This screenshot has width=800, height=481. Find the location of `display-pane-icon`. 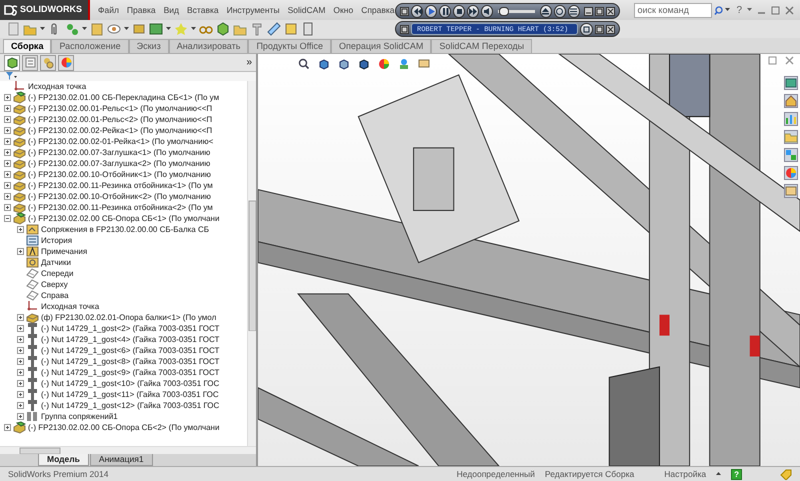

display-pane-icon is located at coordinates (66, 62).